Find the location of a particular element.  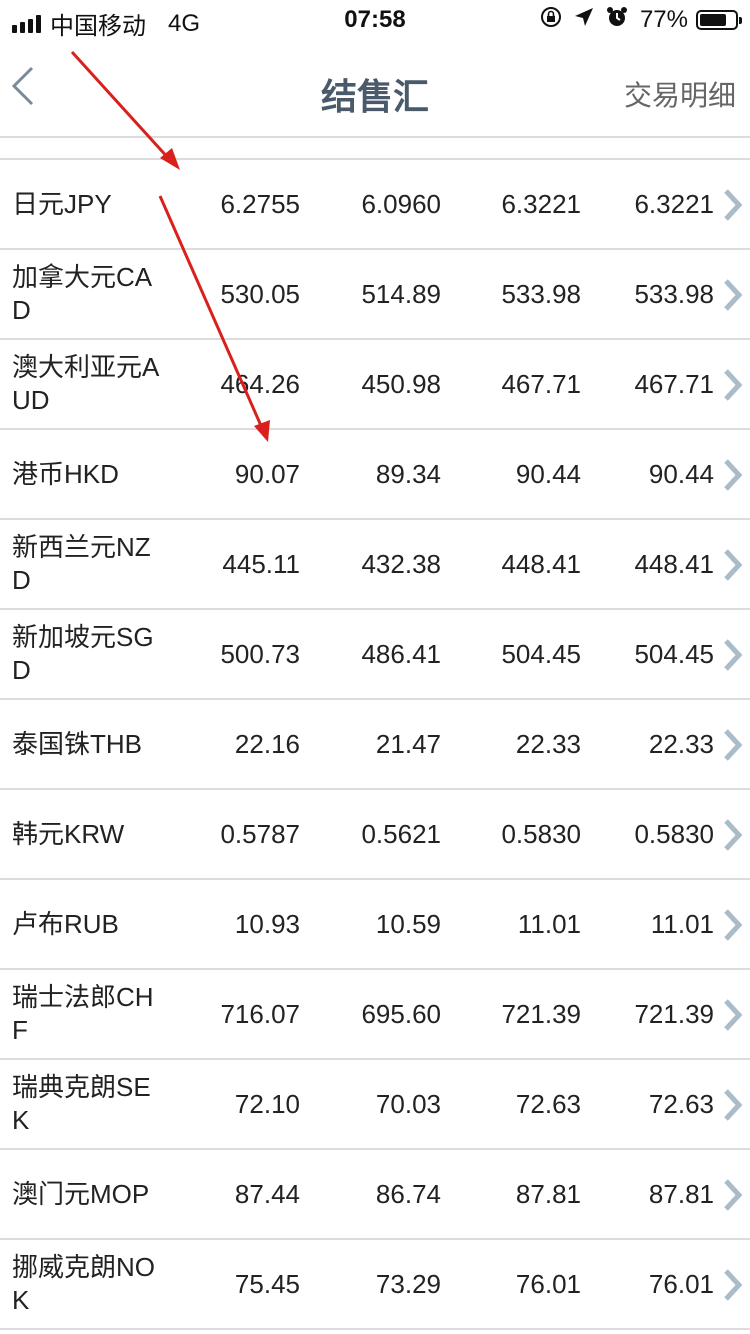

currency-name: 泰国铢THB is located at coordinates (77, 743).